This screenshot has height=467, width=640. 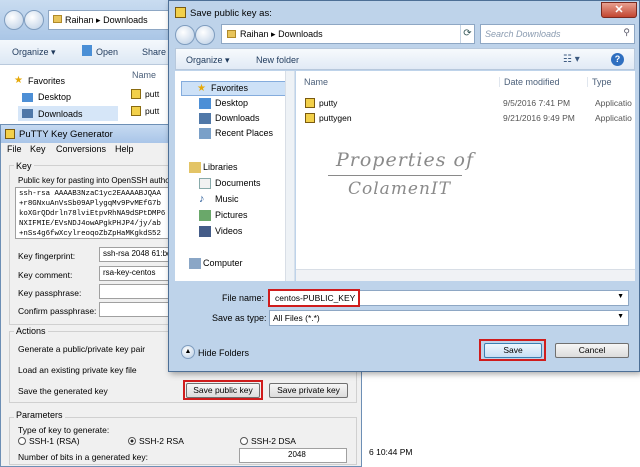 What do you see at coordinates (234, 88) in the screenshot?
I see `dlg-nav-favorites: ★ Favorites` at bounding box center [234, 88].